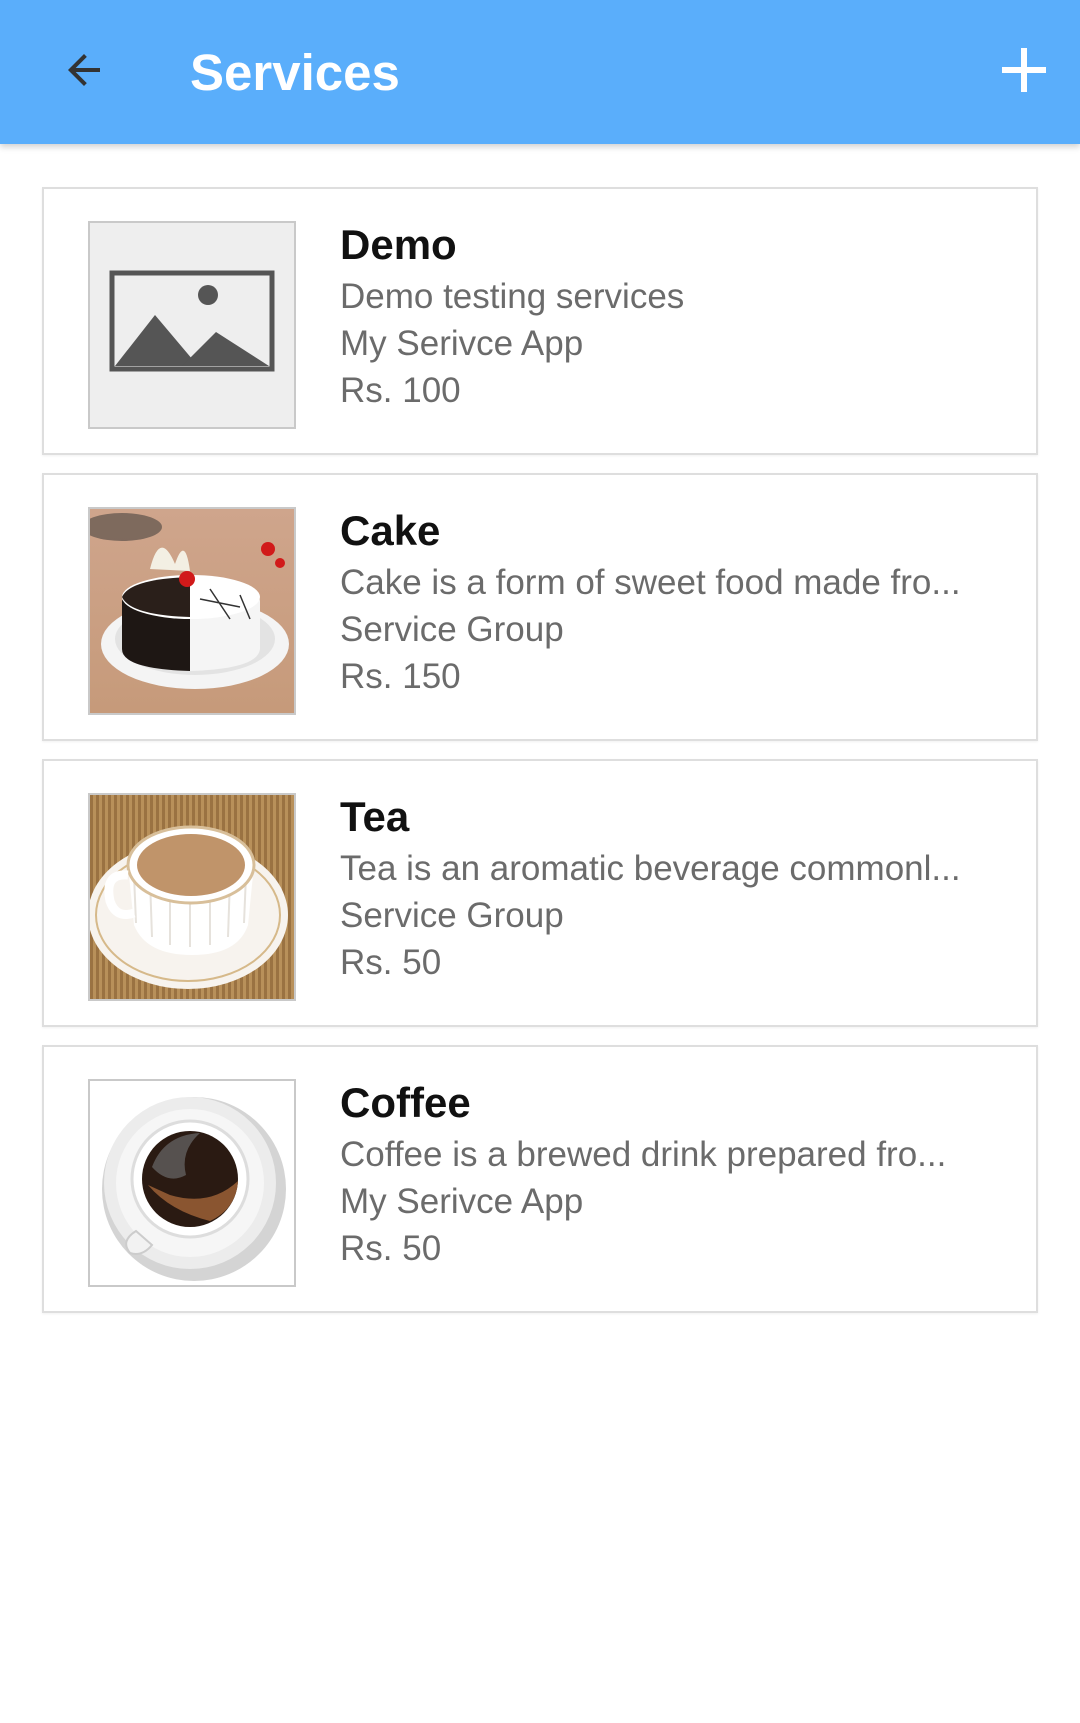 The image size is (1080, 1723). Describe the element at coordinates (400, 676) in the screenshot. I see `service-price: Rs. 150` at that location.